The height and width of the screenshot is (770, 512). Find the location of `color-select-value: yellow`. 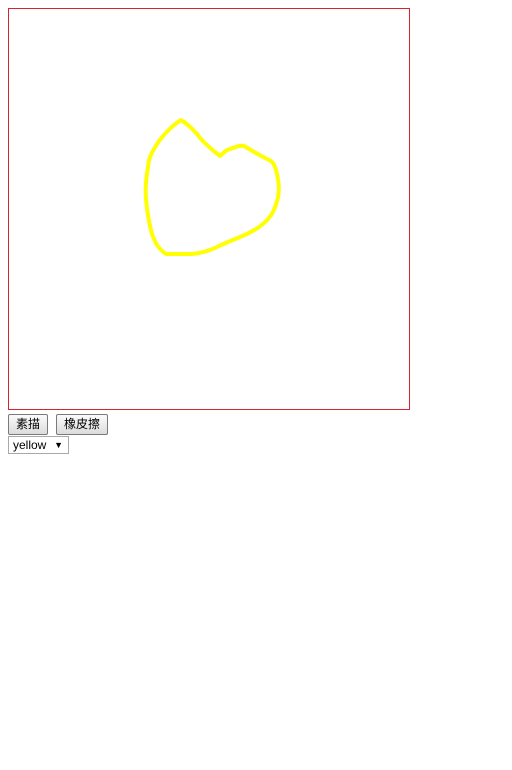

color-select-value: yellow is located at coordinates (30, 445).